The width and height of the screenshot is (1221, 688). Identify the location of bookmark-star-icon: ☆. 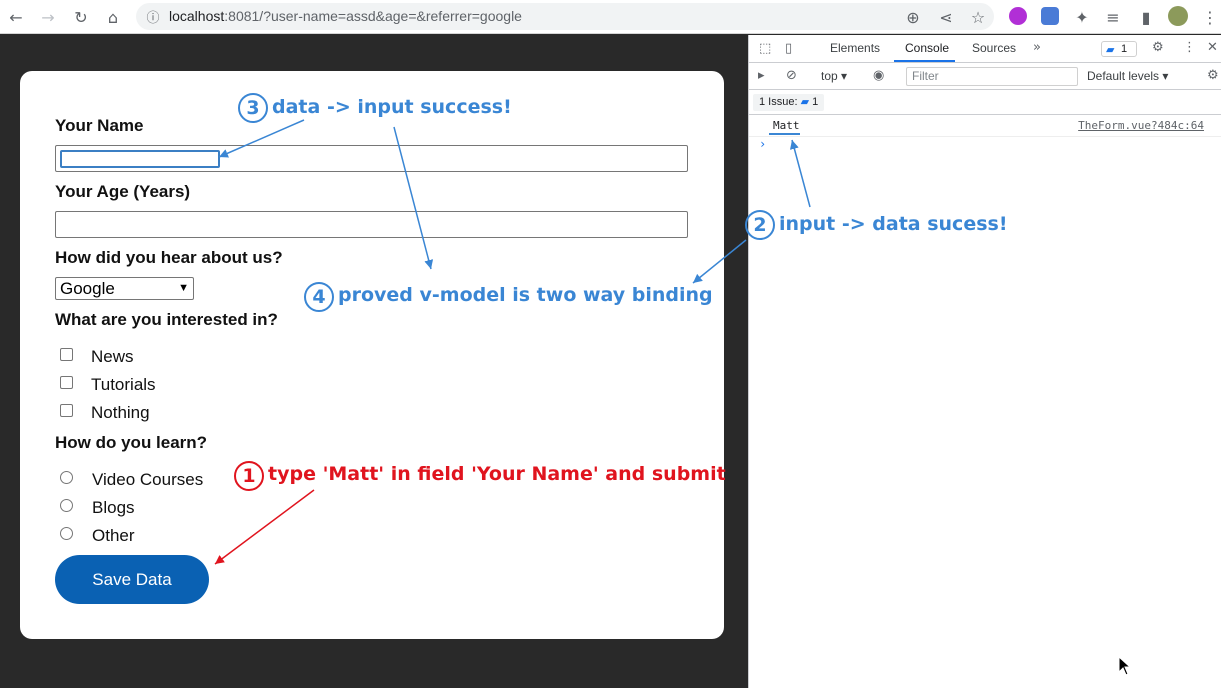
(978, 17).